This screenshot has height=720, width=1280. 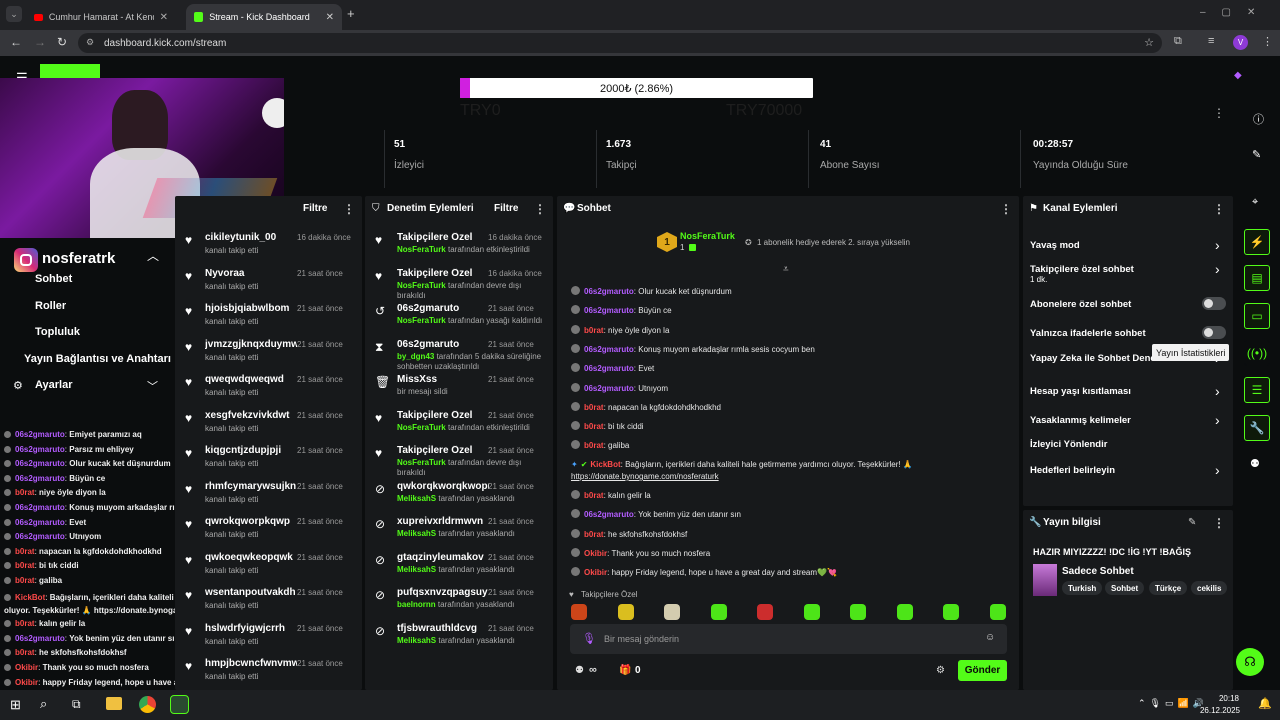 What do you see at coordinates (152, 386) in the screenshot?
I see `chevron-down-icon: ﹀` at bounding box center [152, 386].